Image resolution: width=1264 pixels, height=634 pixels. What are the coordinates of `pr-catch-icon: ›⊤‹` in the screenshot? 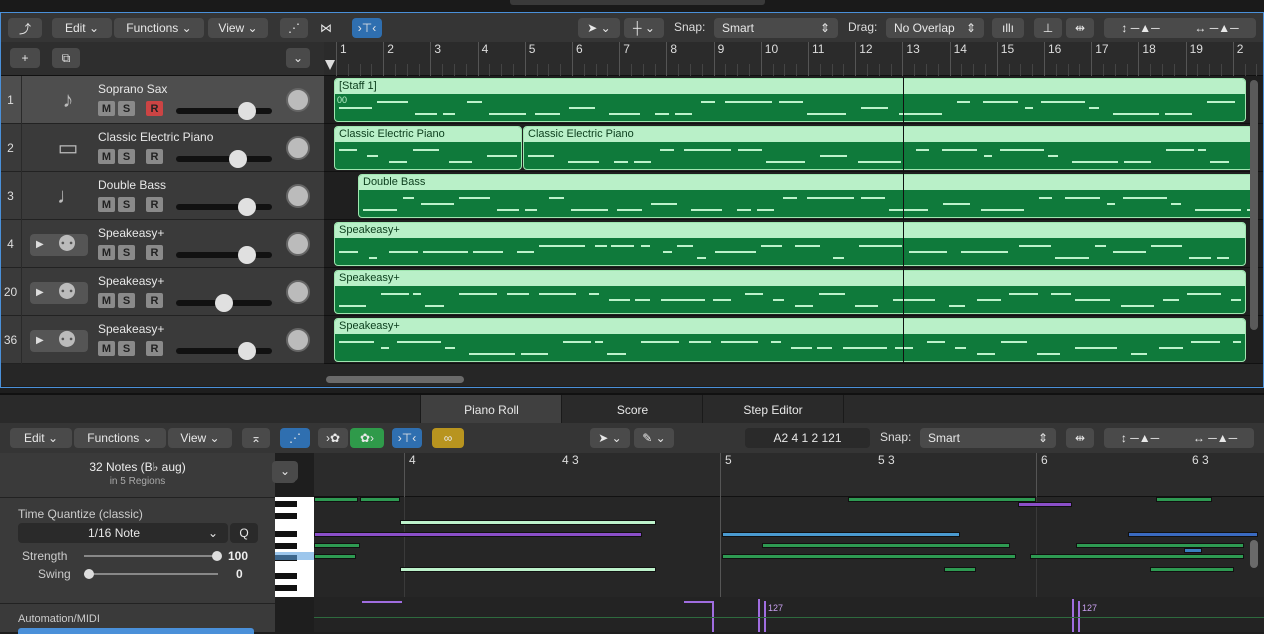 It's located at (407, 438).